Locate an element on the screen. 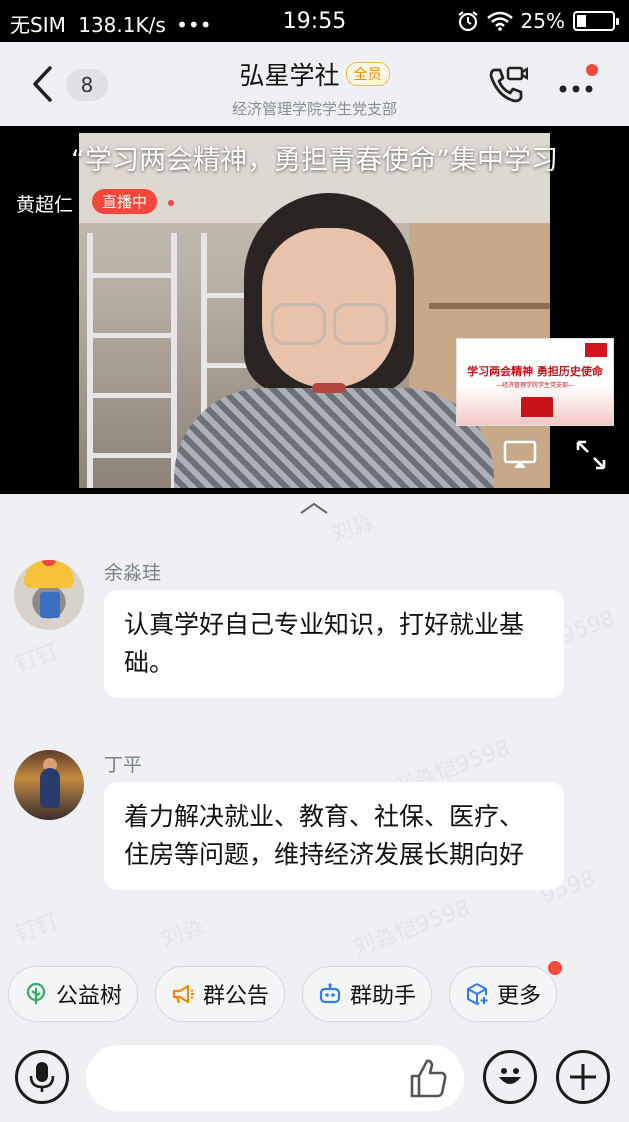  plus-icon is located at coordinates (583, 1077).